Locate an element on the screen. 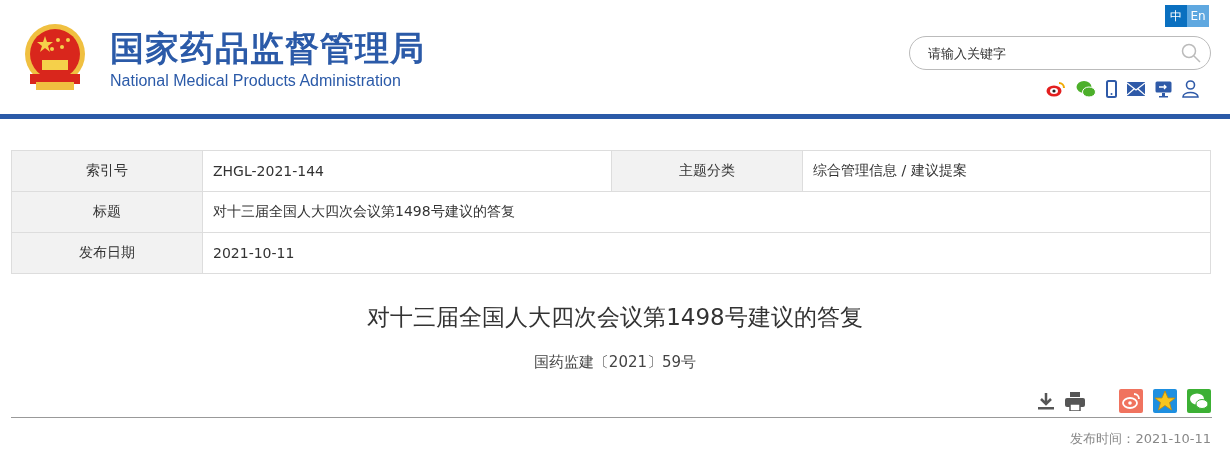  field-label: 标题 is located at coordinates (107, 212).